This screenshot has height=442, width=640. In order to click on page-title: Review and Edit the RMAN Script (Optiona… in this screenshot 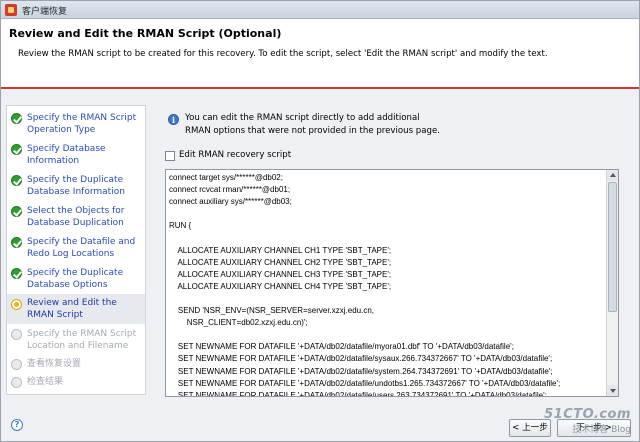, I will do `click(145, 33)`.